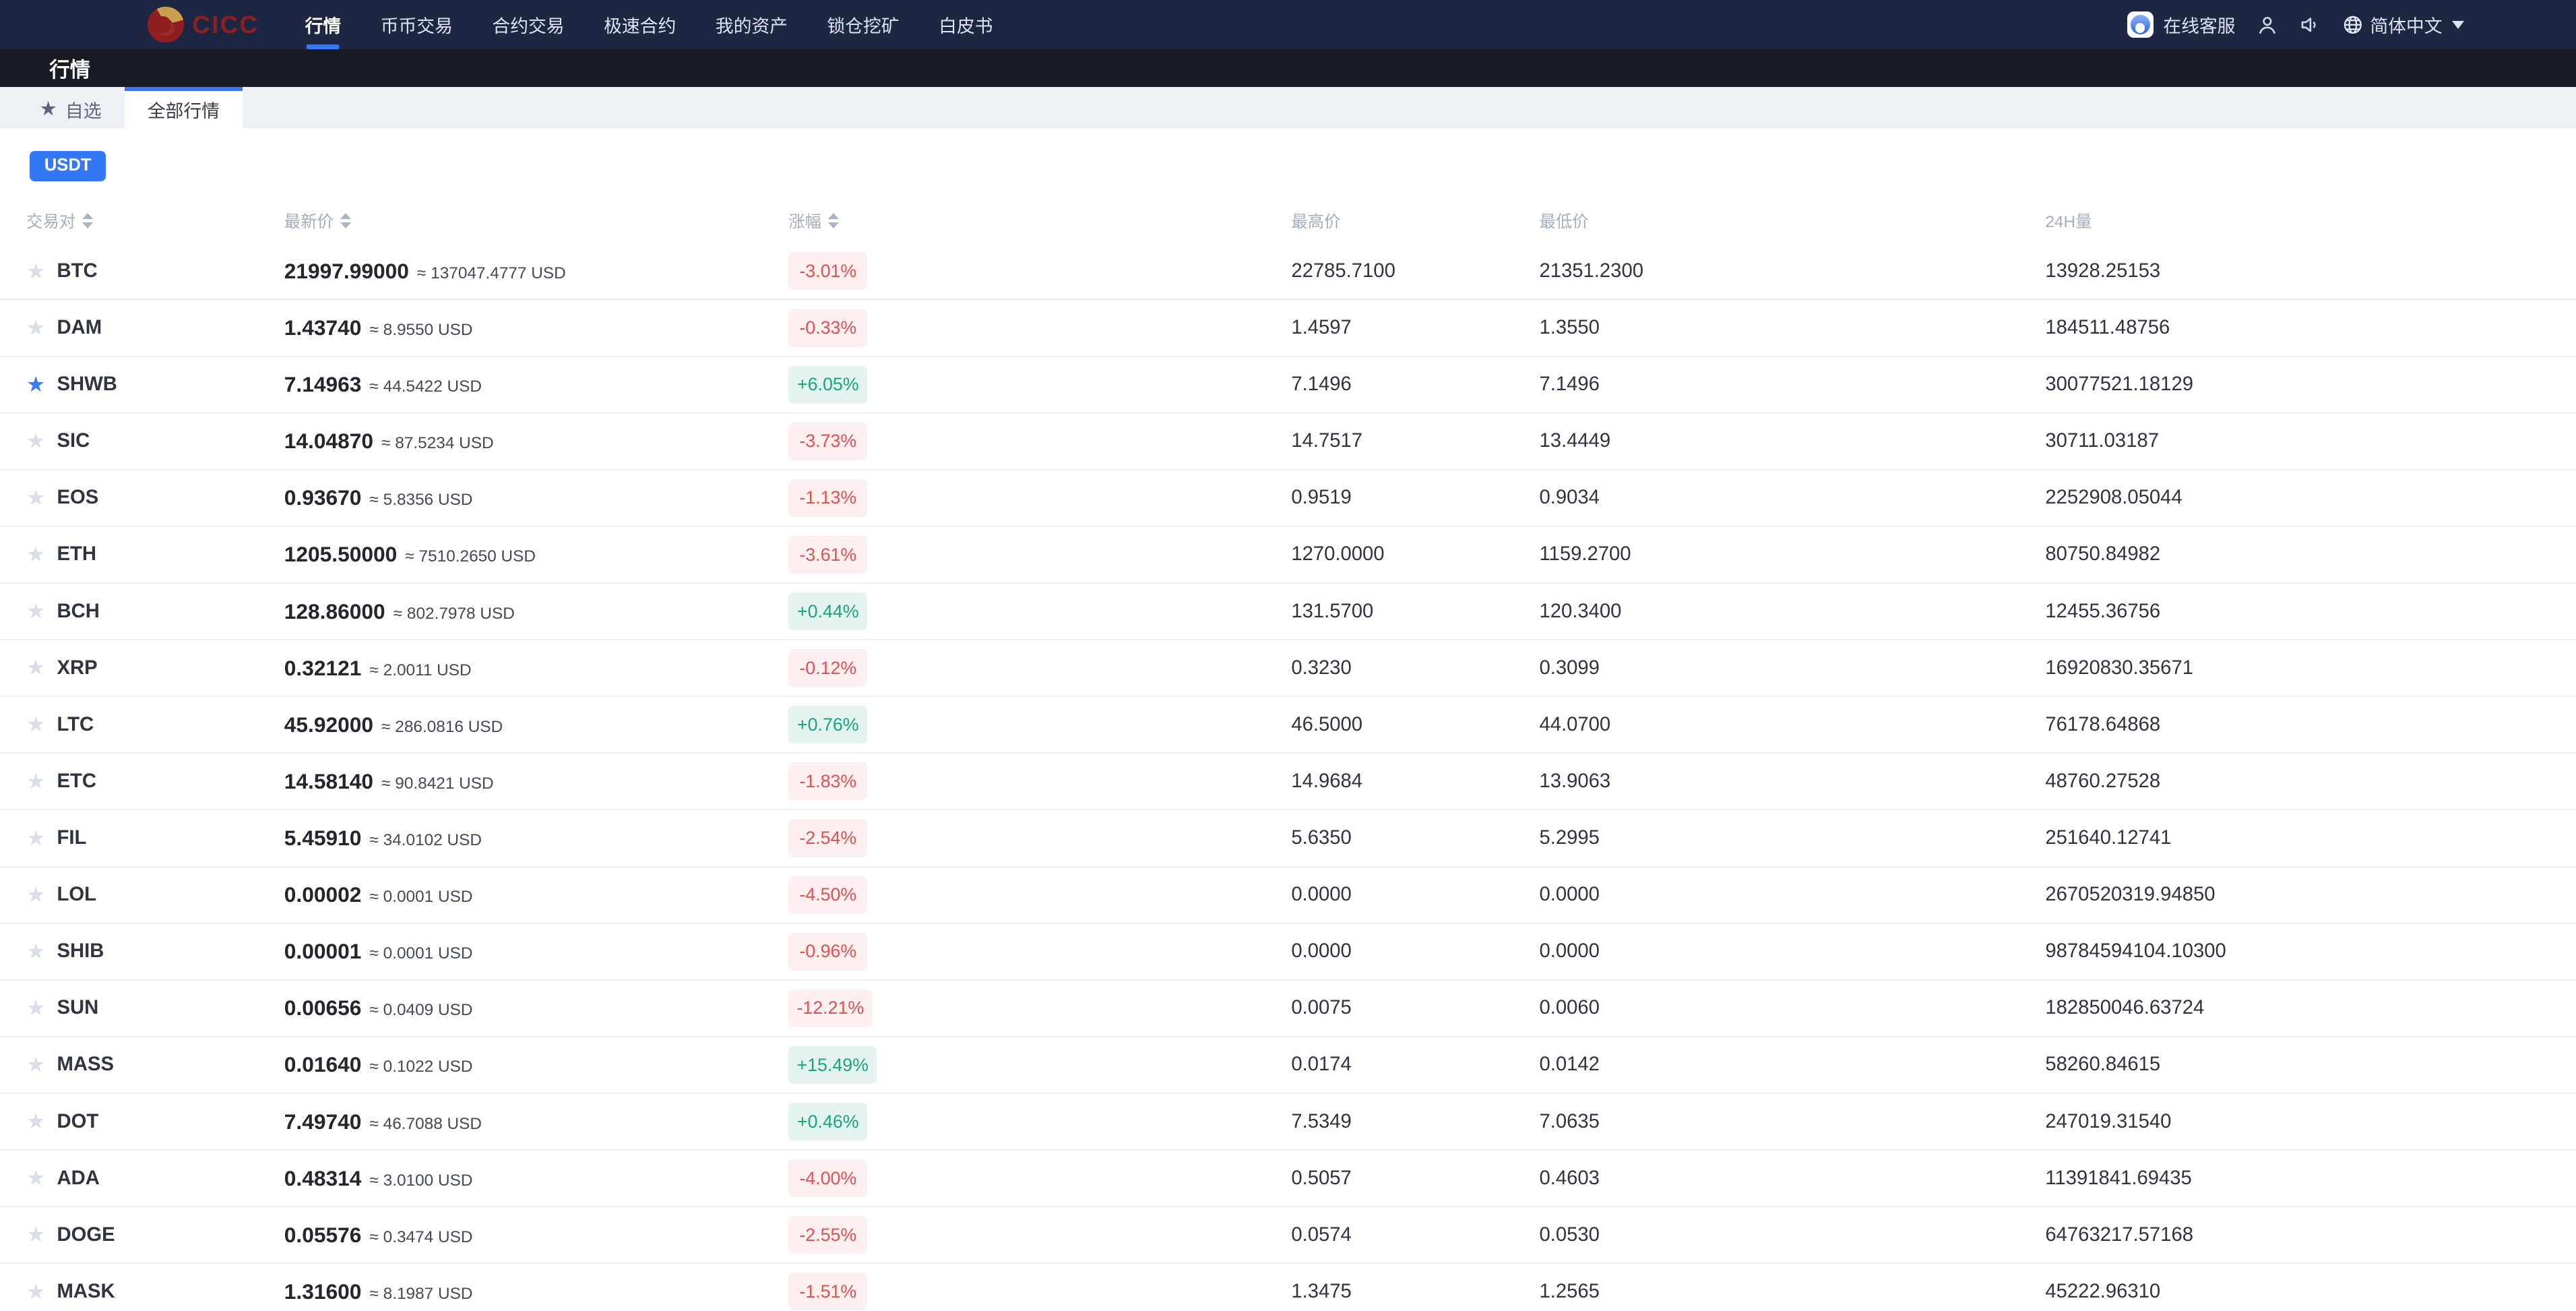 This screenshot has width=2576, height=1311. What do you see at coordinates (70, 107) in the screenshot?
I see `tab-favorites: ★ 自选` at bounding box center [70, 107].